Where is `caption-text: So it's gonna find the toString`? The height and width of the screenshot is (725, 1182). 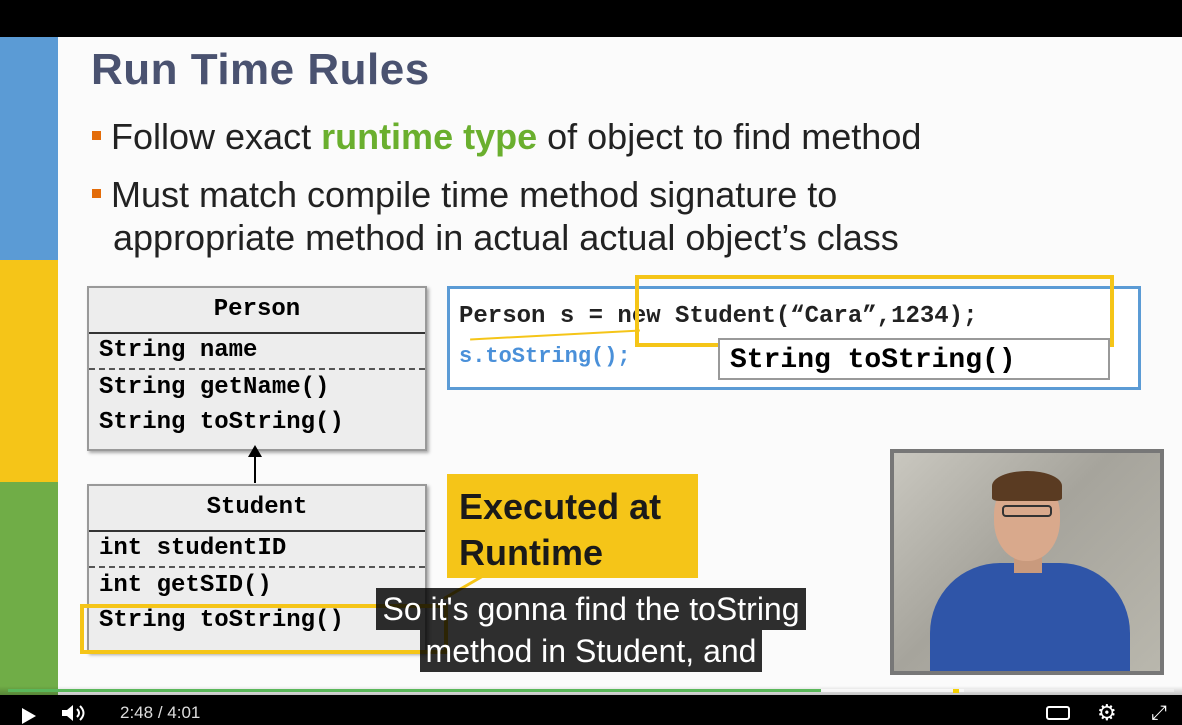 caption-text: So it's gonna find the toString is located at coordinates (591, 609).